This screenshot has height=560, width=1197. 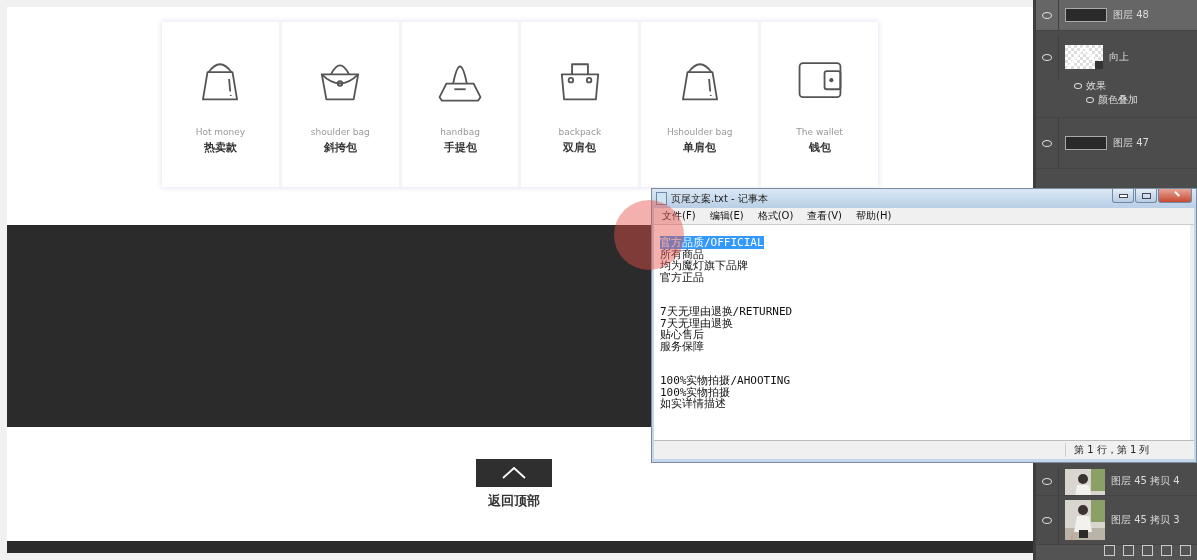 What do you see at coordinates (819, 104) in the screenshot?
I see `category-card: The wallet 钱包` at bounding box center [819, 104].